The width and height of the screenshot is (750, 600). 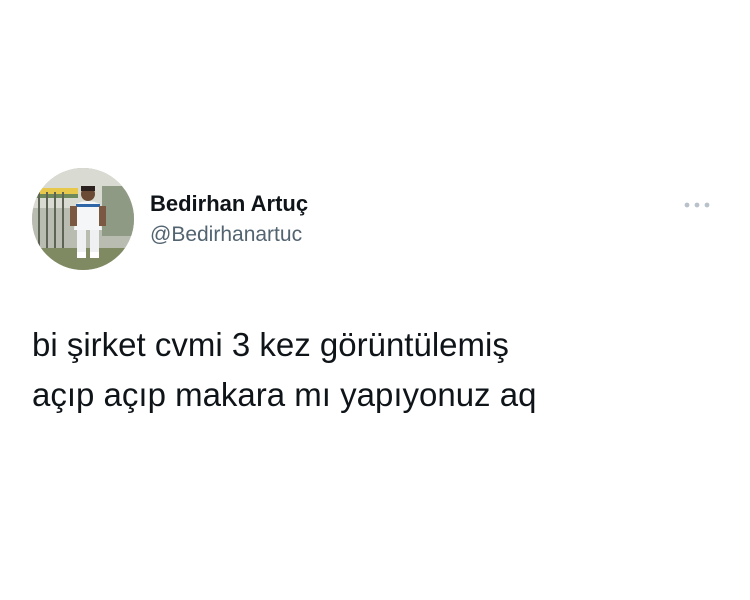 What do you see at coordinates (270, 344) in the screenshot?
I see `tweet-text-line: bi şirket cvmi 3 kez görüntülemiş` at bounding box center [270, 344].